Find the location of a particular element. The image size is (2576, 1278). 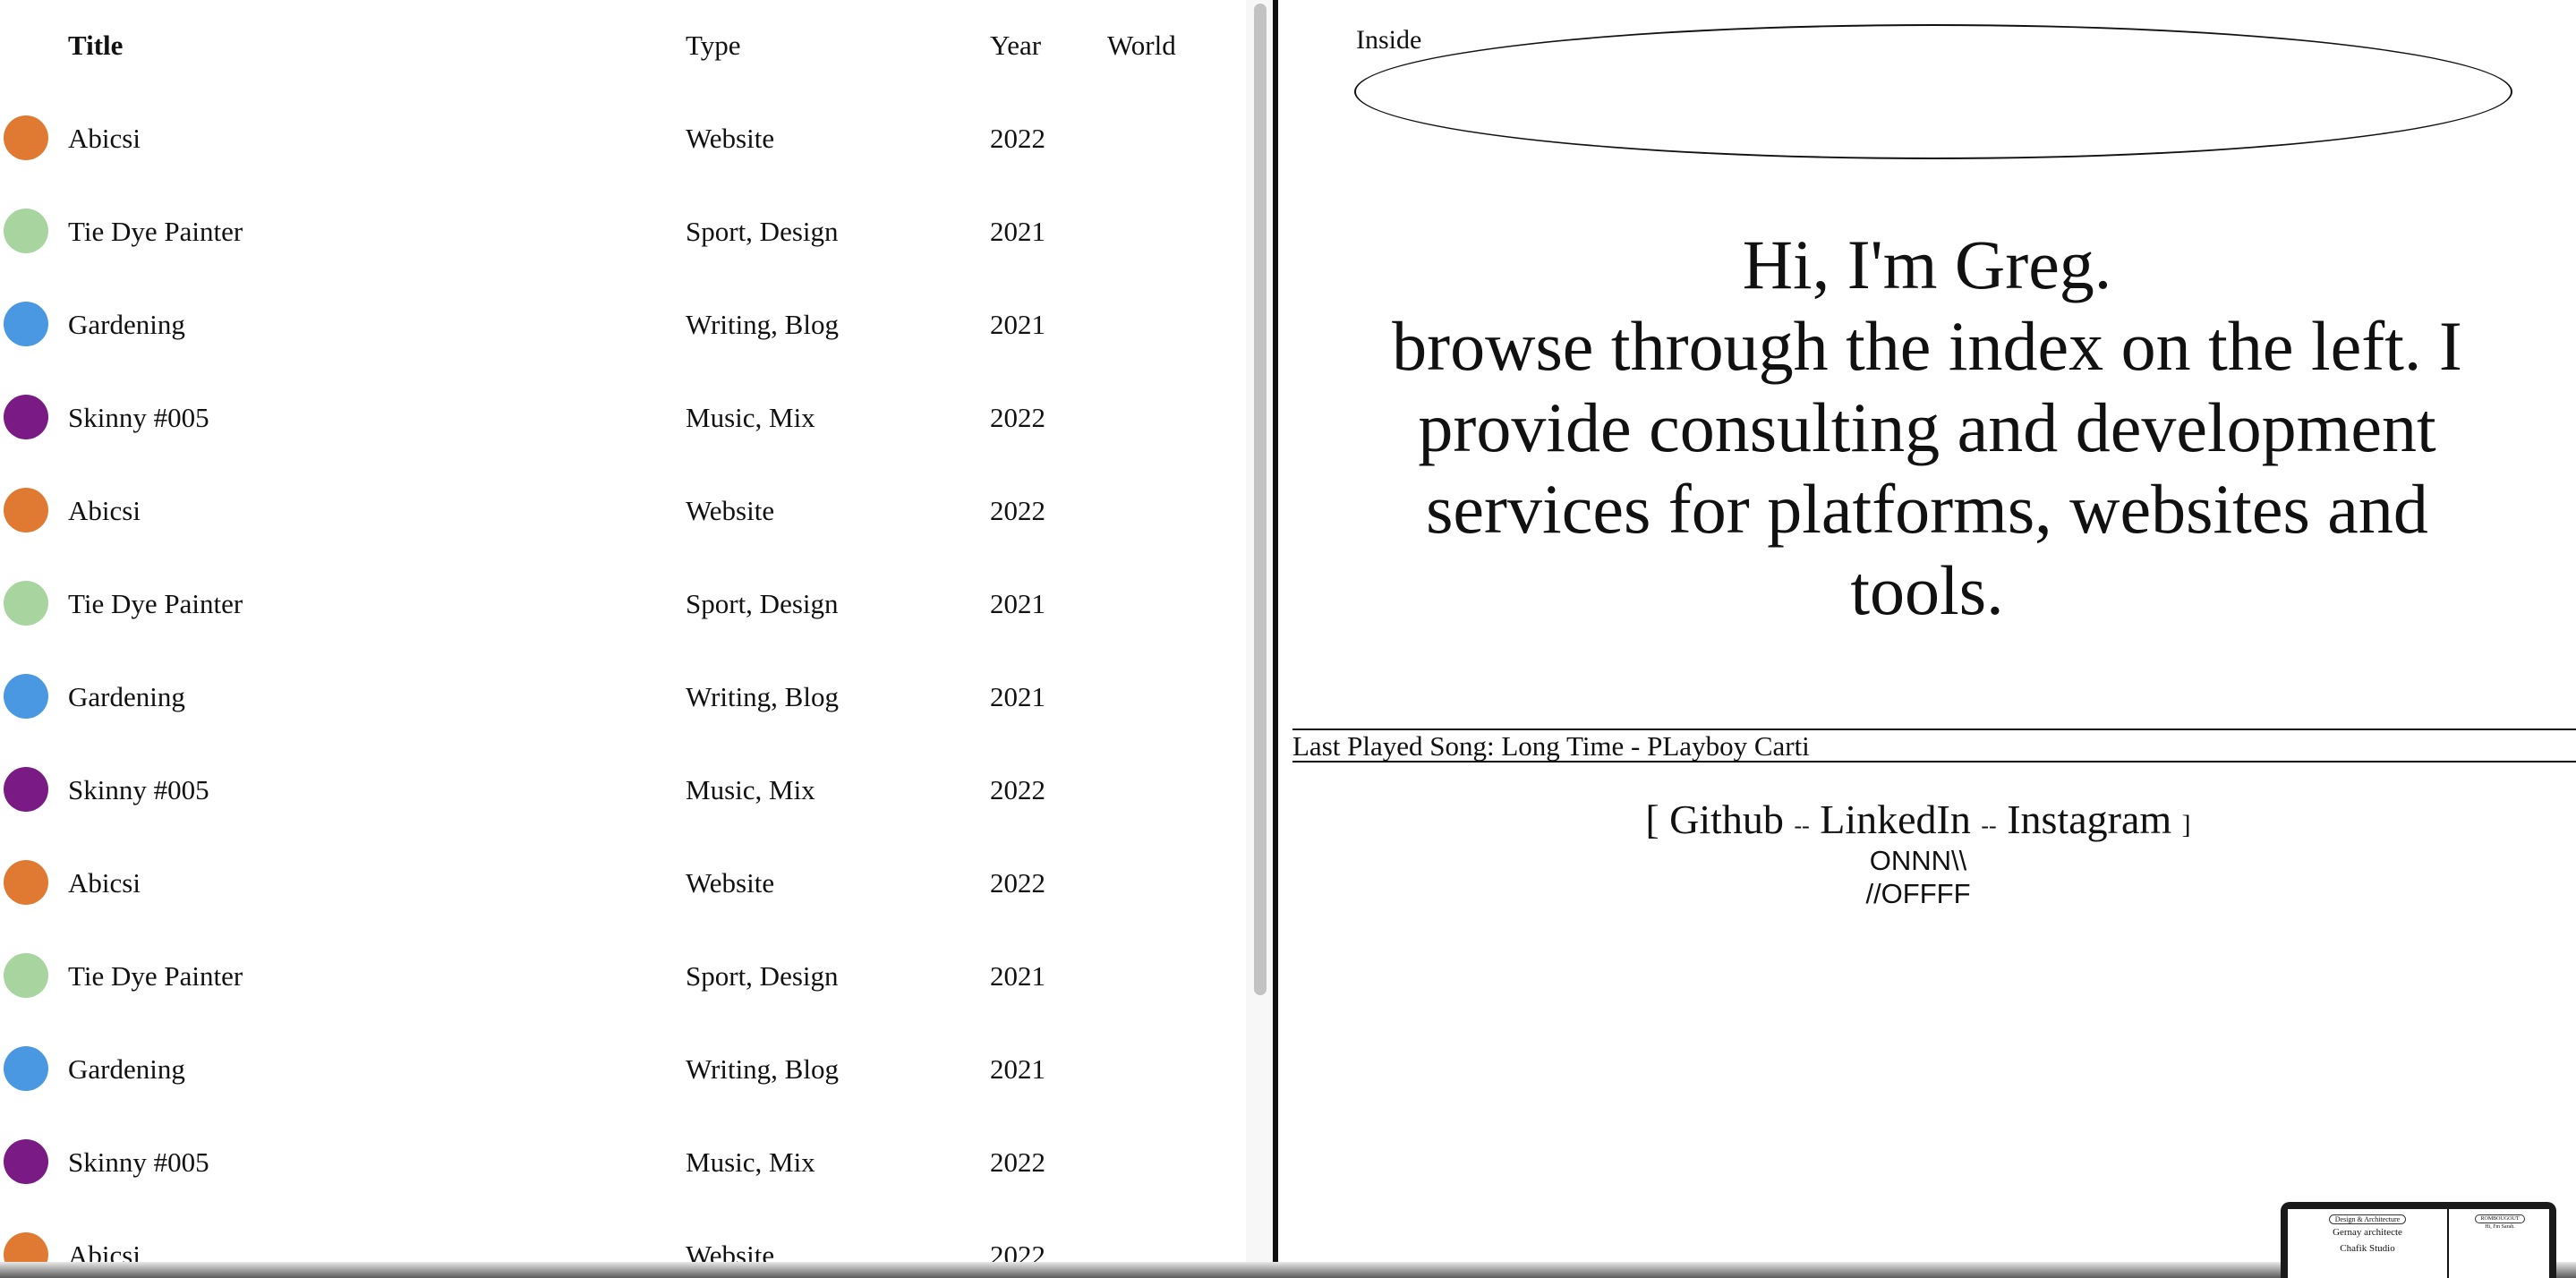

inside-label: Inside is located at coordinates (1388, 40).